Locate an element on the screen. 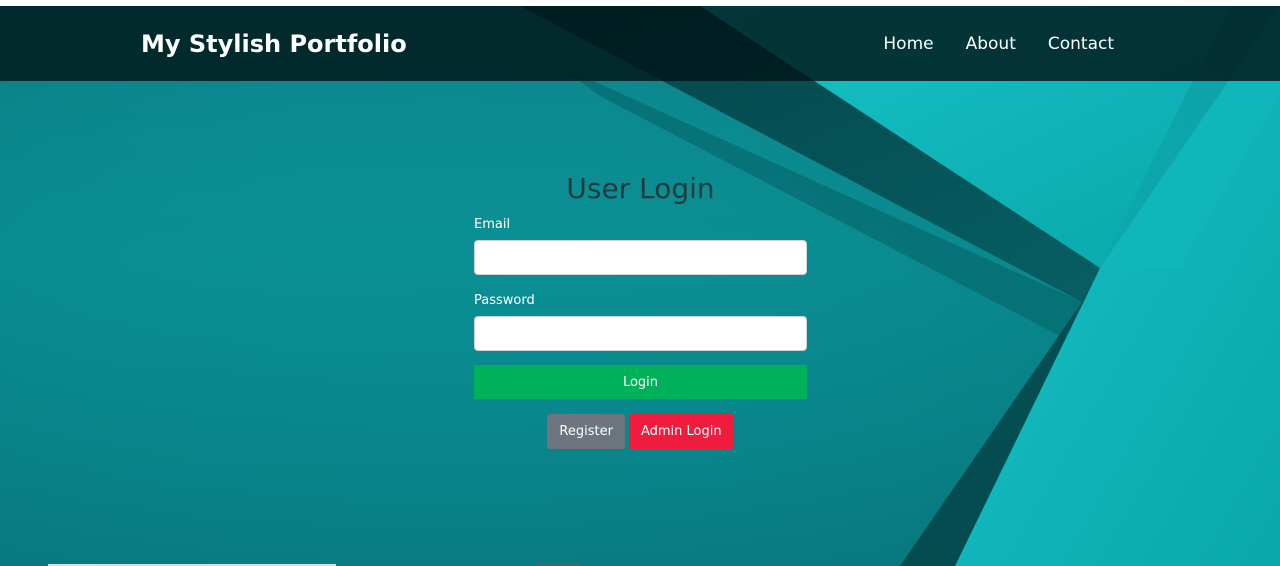 This screenshot has width=1280, height=566. admin-login-button: Admin Login is located at coordinates (681, 431).